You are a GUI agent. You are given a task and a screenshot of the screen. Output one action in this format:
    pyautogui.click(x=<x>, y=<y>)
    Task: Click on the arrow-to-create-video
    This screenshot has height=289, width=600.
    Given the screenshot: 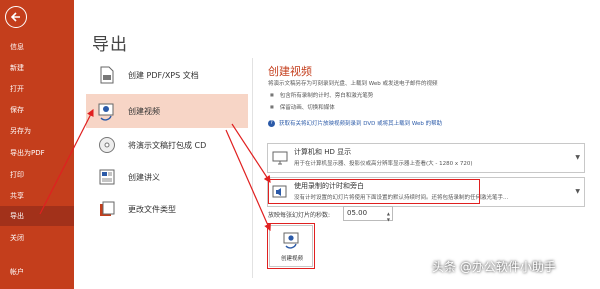 What is the action you would take?
    pyautogui.click(x=66, y=161)
    